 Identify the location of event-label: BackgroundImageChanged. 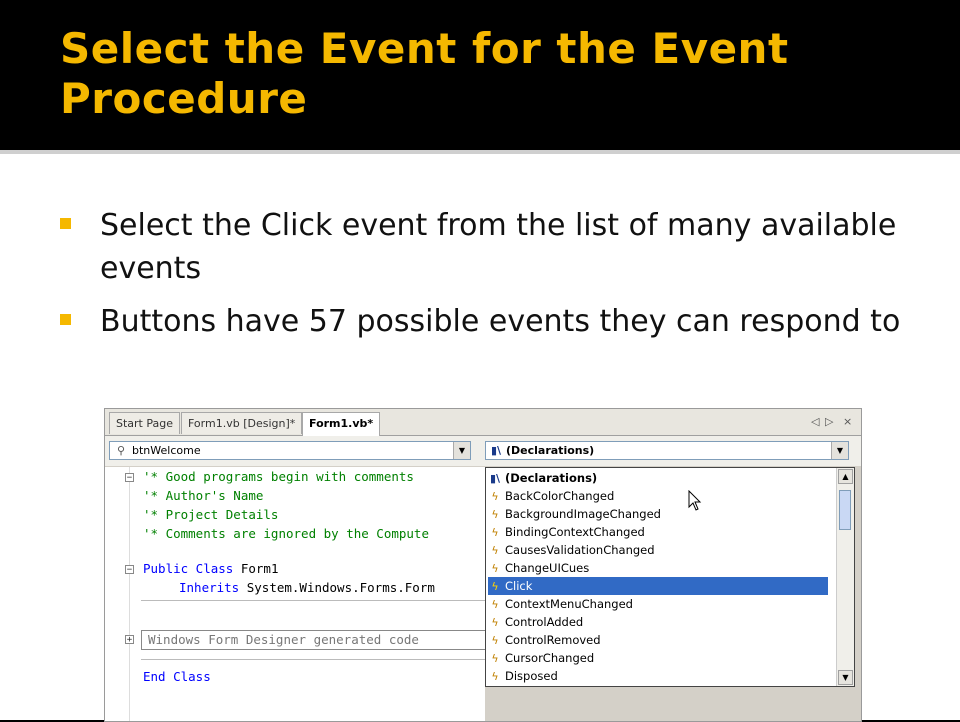
(583, 514).